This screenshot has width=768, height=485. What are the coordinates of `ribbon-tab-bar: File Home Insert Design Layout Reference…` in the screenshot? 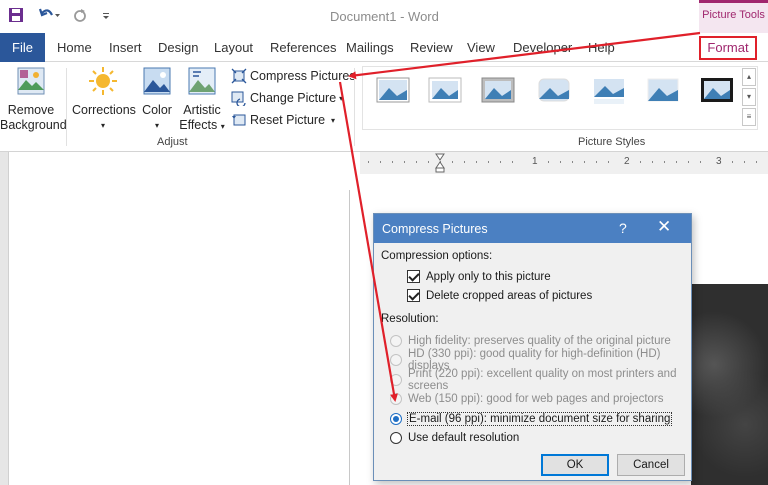 It's located at (384, 47).